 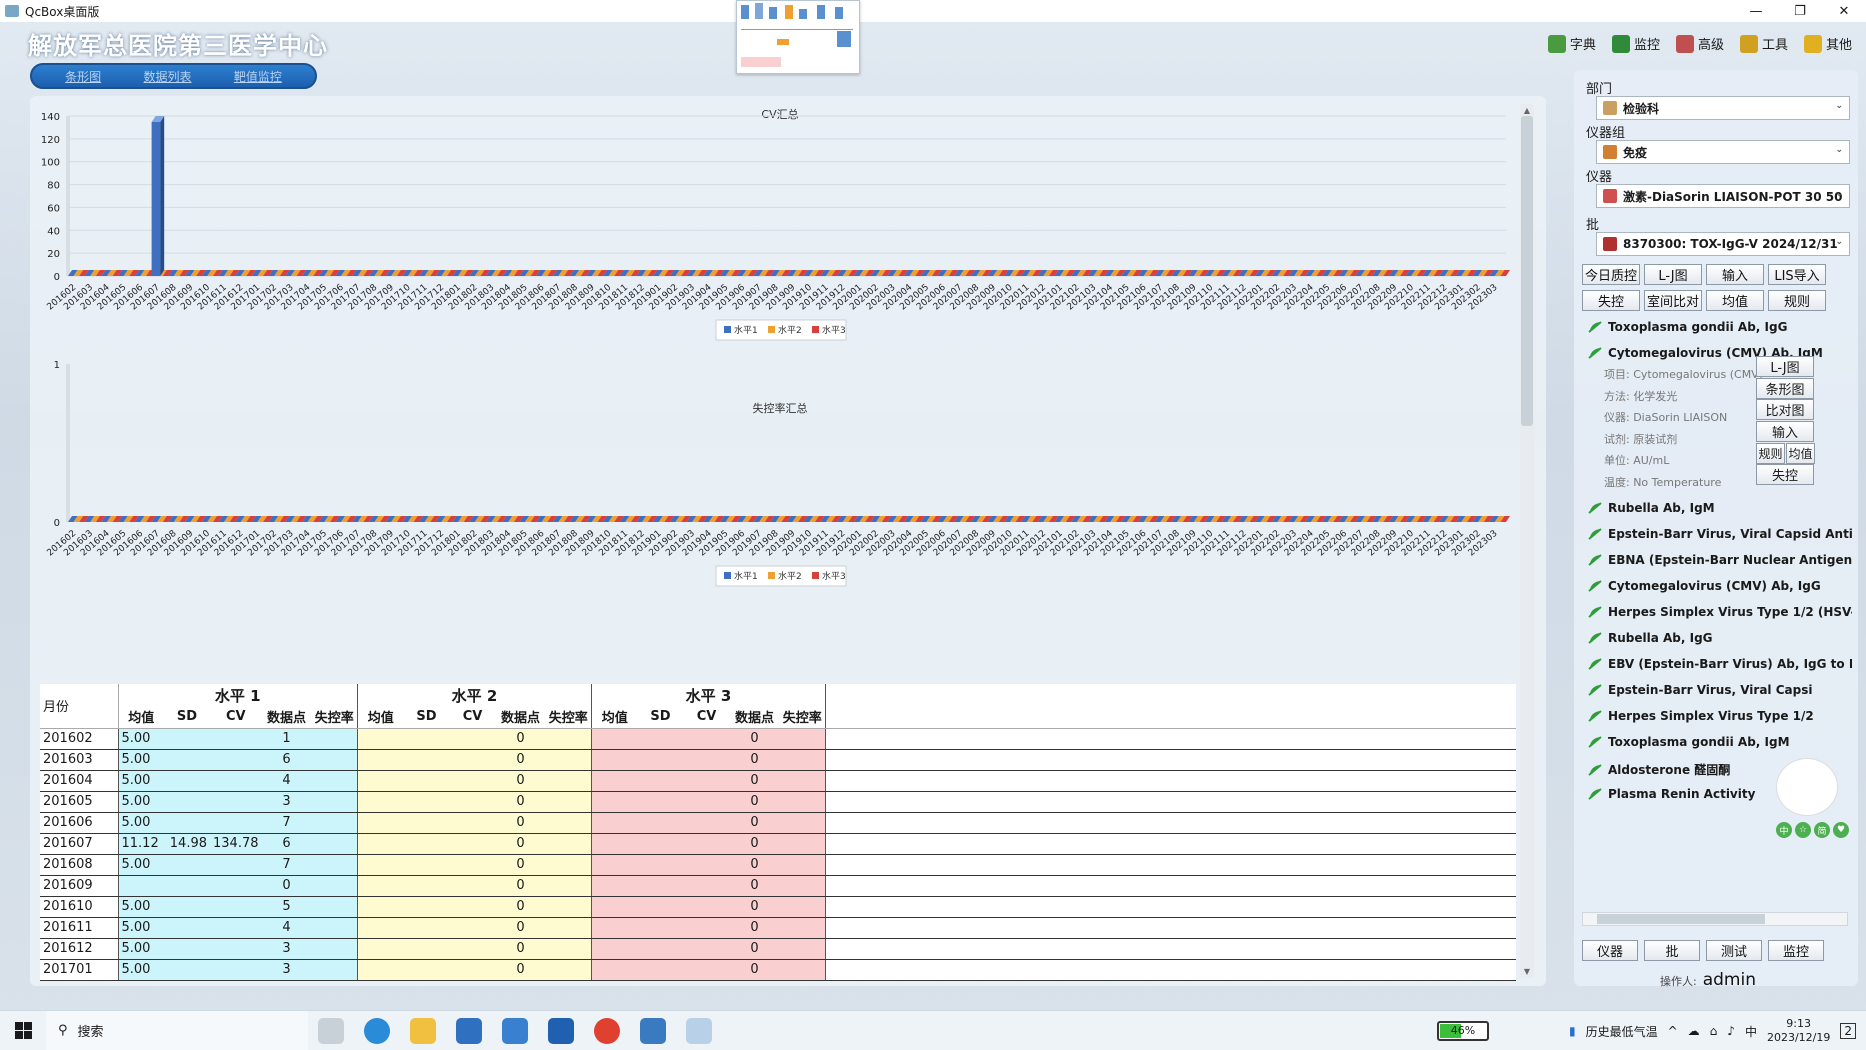 I want to click on table-row: 201605 5.00 3 0 0, so click(x=778, y=802).